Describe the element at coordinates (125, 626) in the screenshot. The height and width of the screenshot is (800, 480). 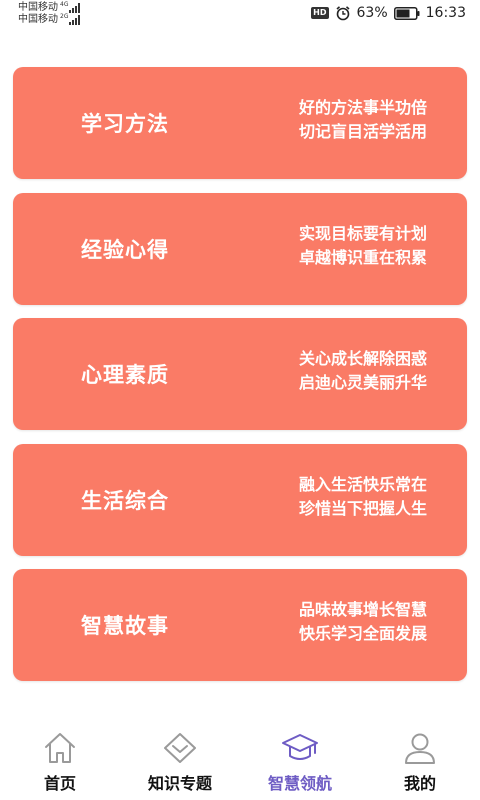
I see `card-title: 智慧故事` at that location.